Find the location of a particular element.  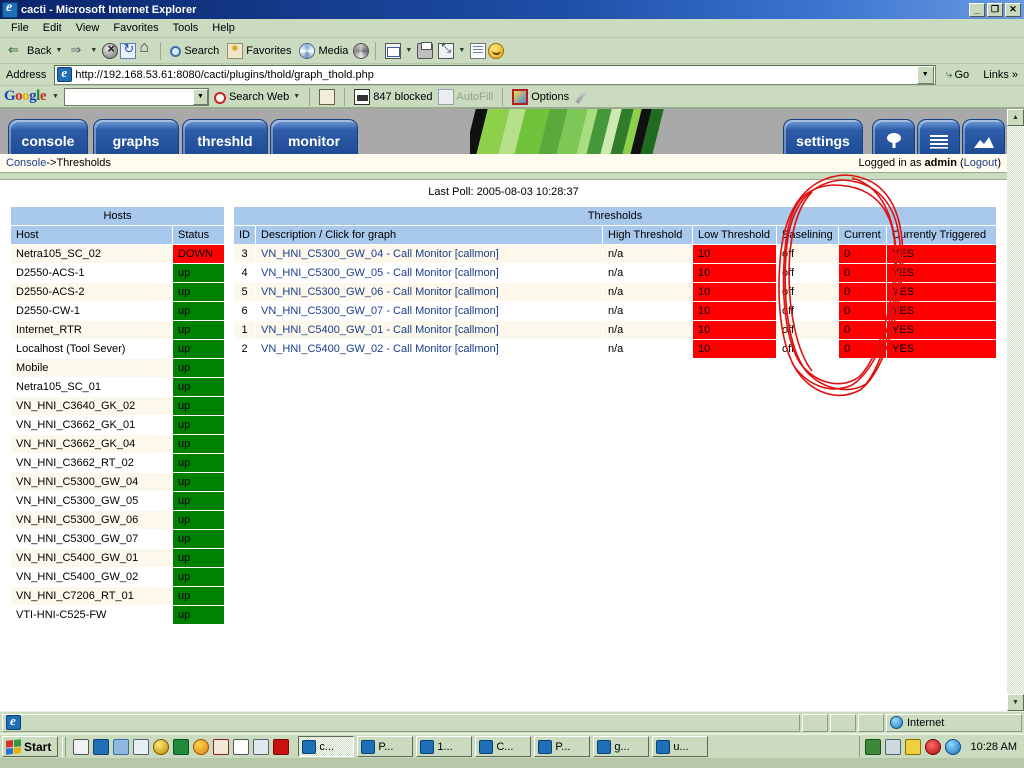

cacti-tab-graph is located at coordinates (983, 136).